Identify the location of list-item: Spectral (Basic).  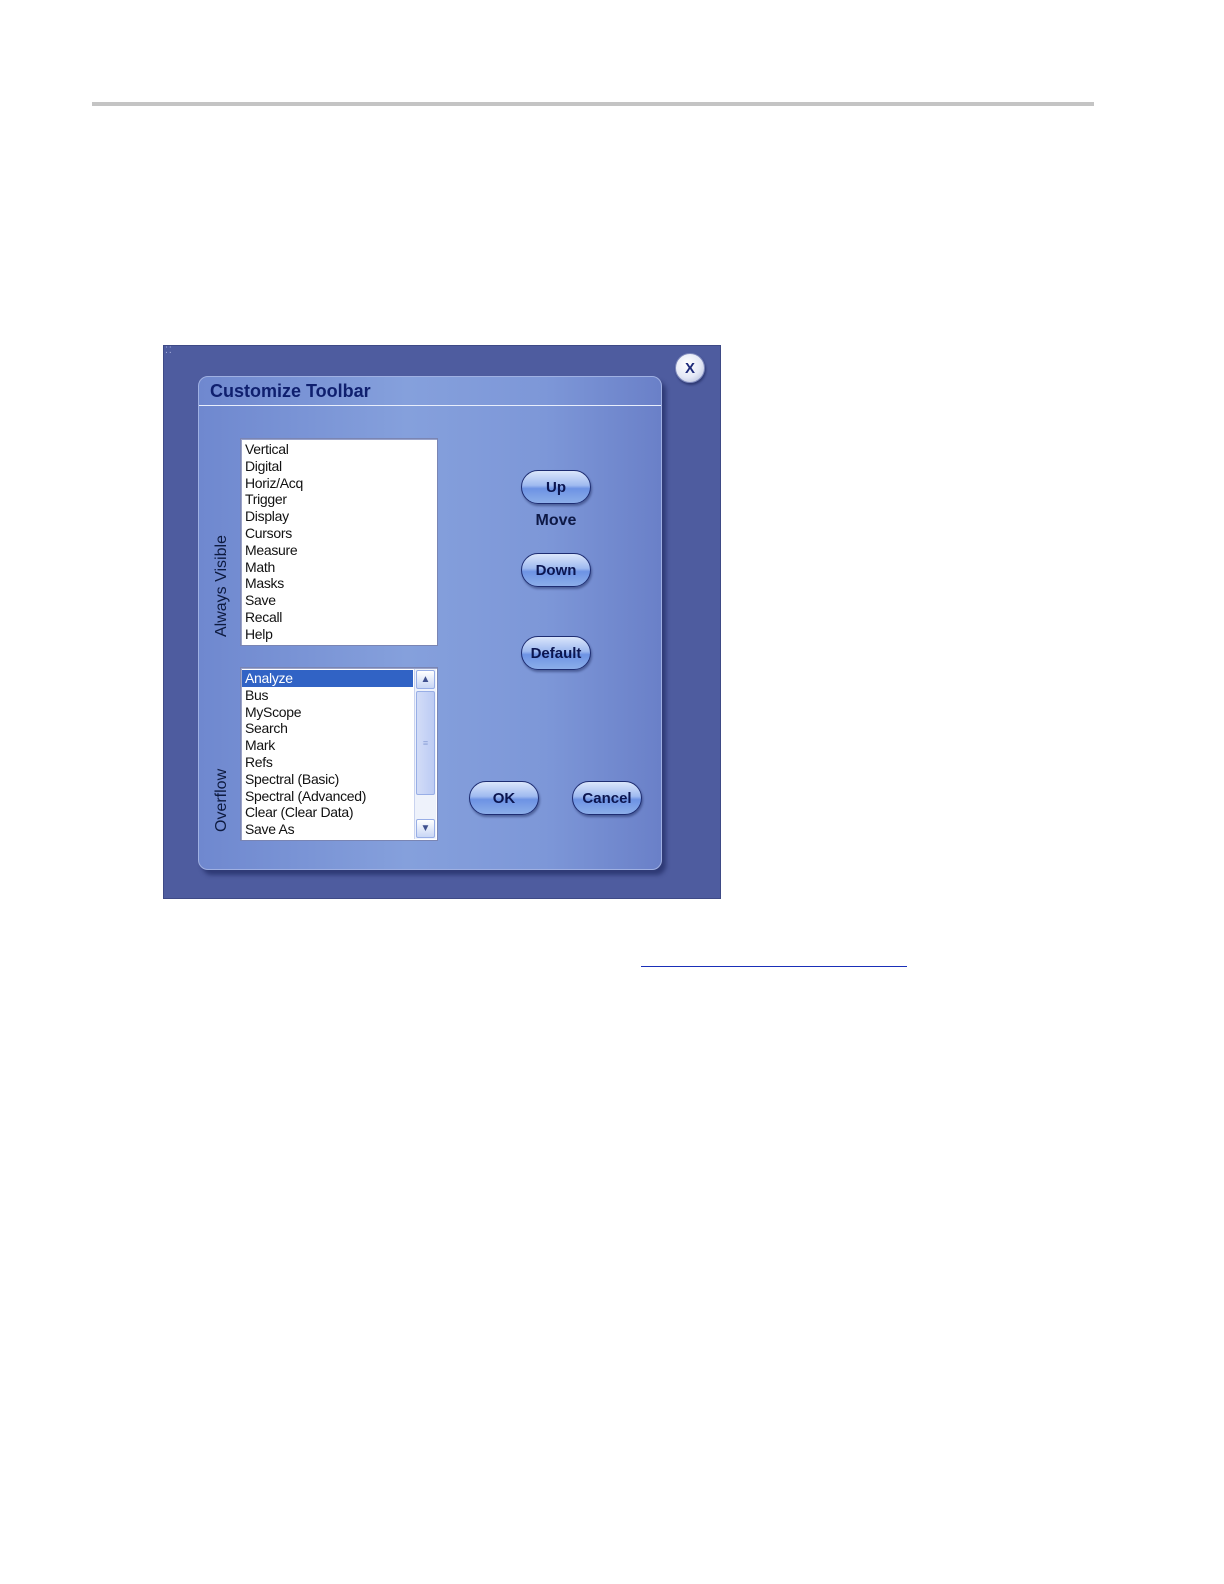
(327, 779).